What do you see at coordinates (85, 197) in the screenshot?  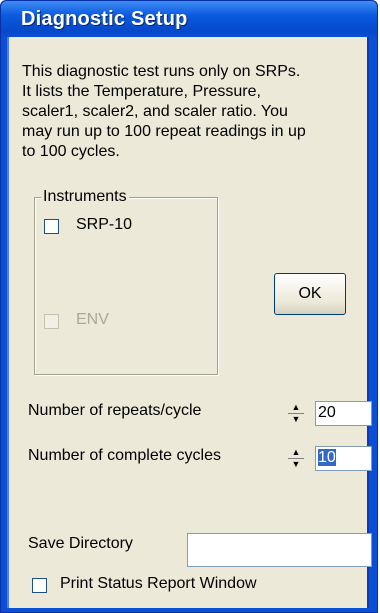 I see `instruments-group-label: Instruments` at bounding box center [85, 197].